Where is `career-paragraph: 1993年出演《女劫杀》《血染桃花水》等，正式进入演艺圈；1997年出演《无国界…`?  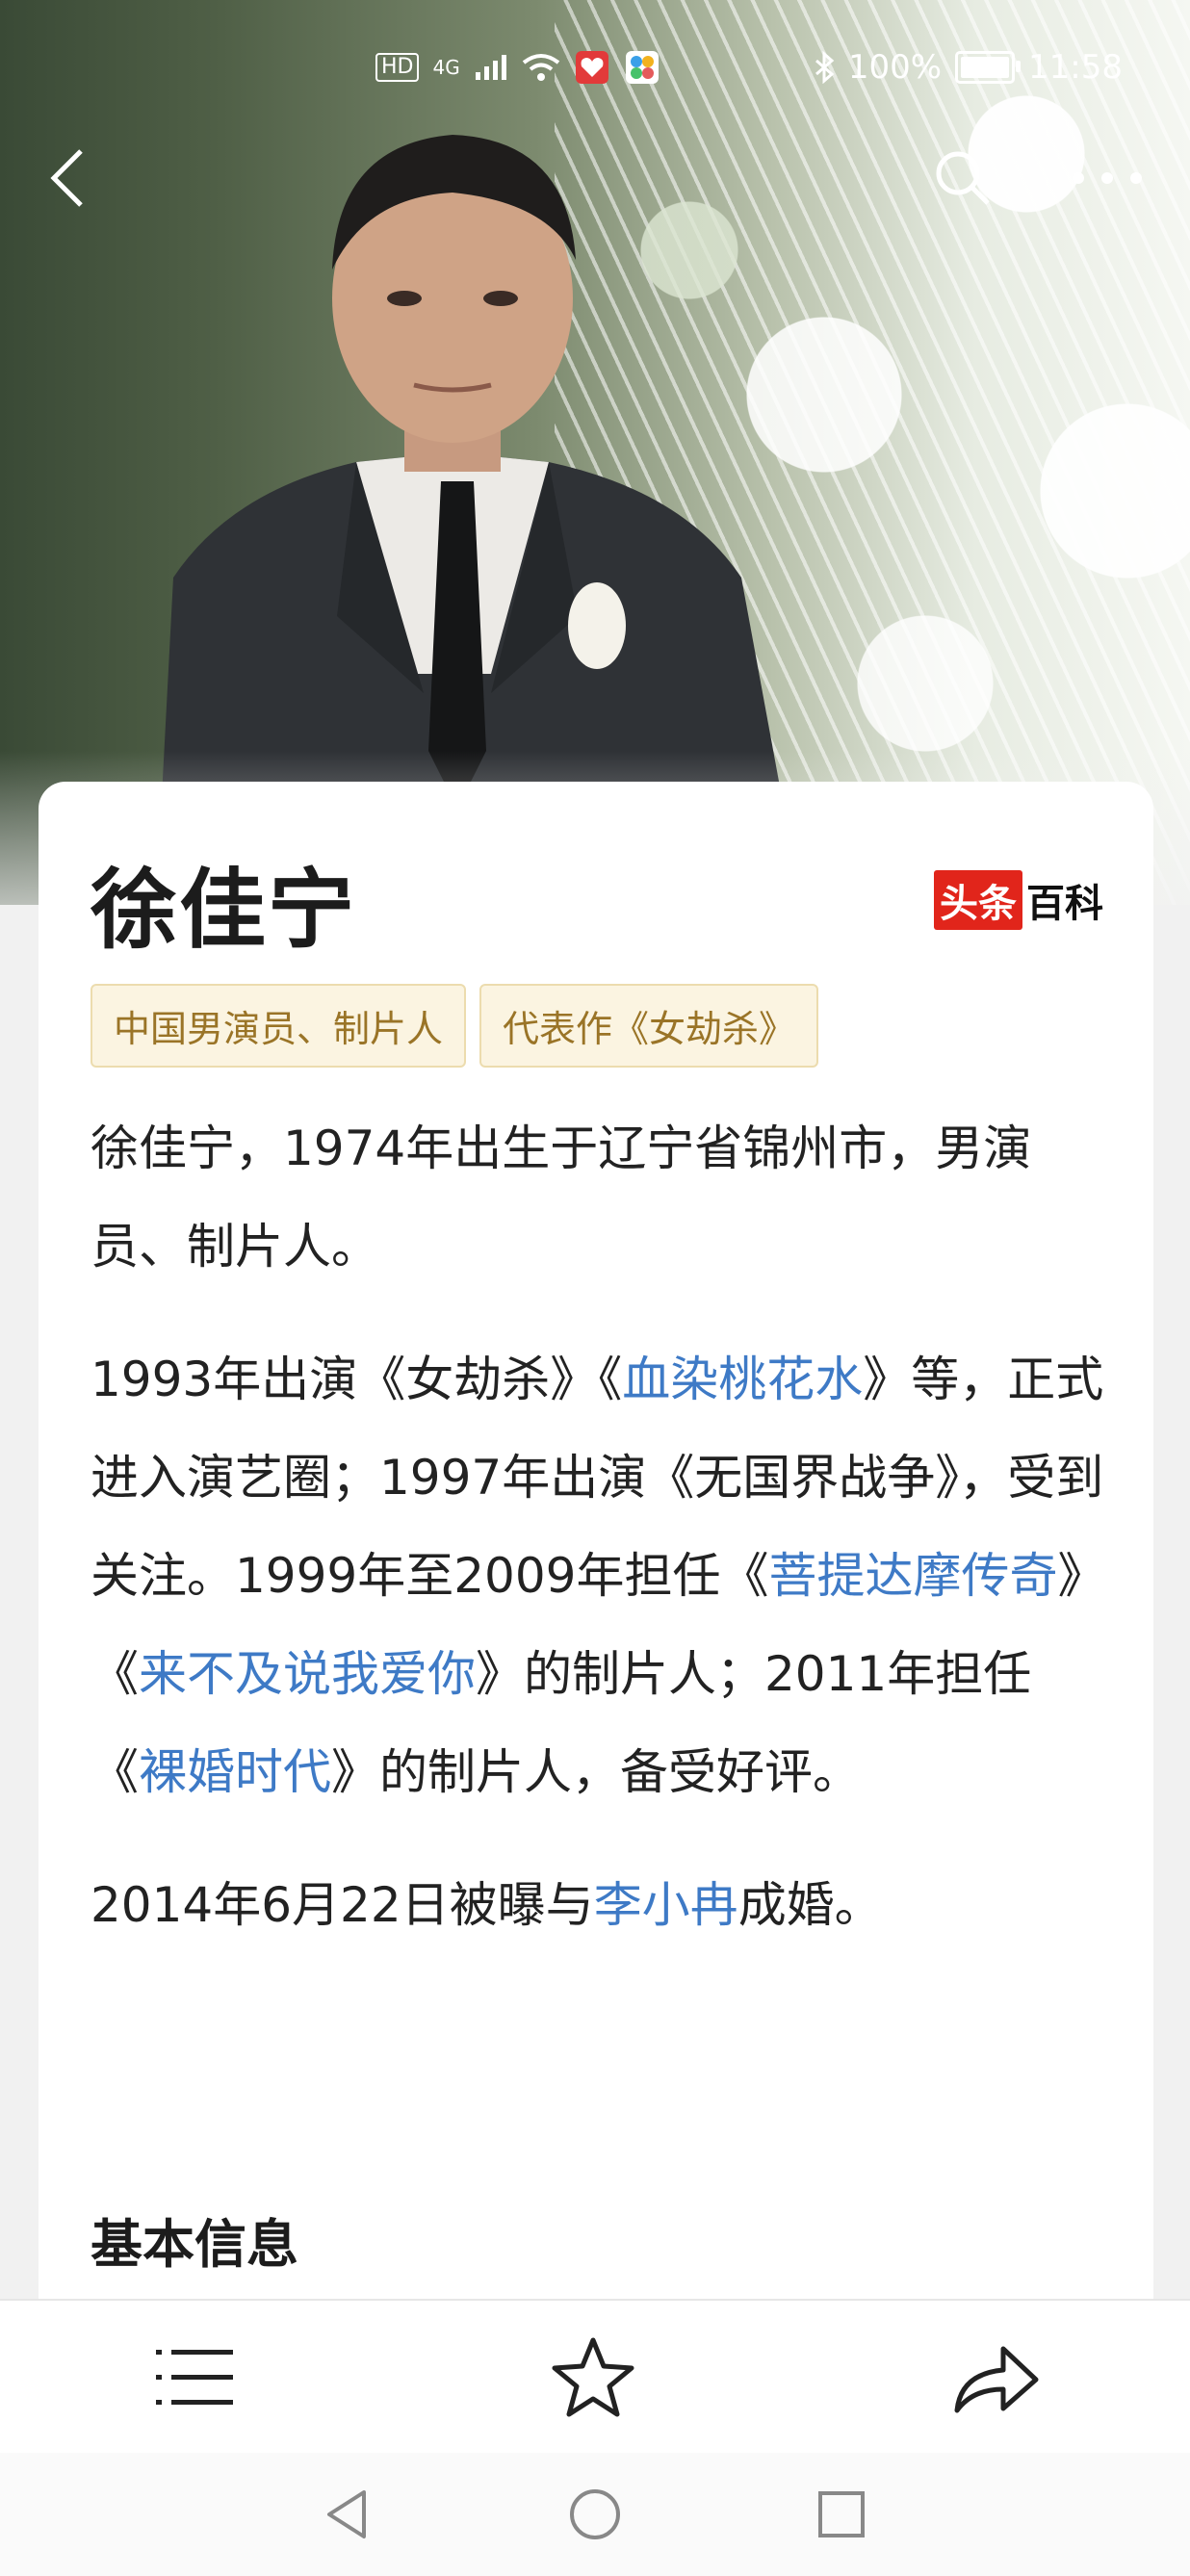 career-paragraph: 1993年出演《女劫杀》《血染桃花水》等，正式进入演艺圈；1997年出演《无国界… is located at coordinates (599, 1576).